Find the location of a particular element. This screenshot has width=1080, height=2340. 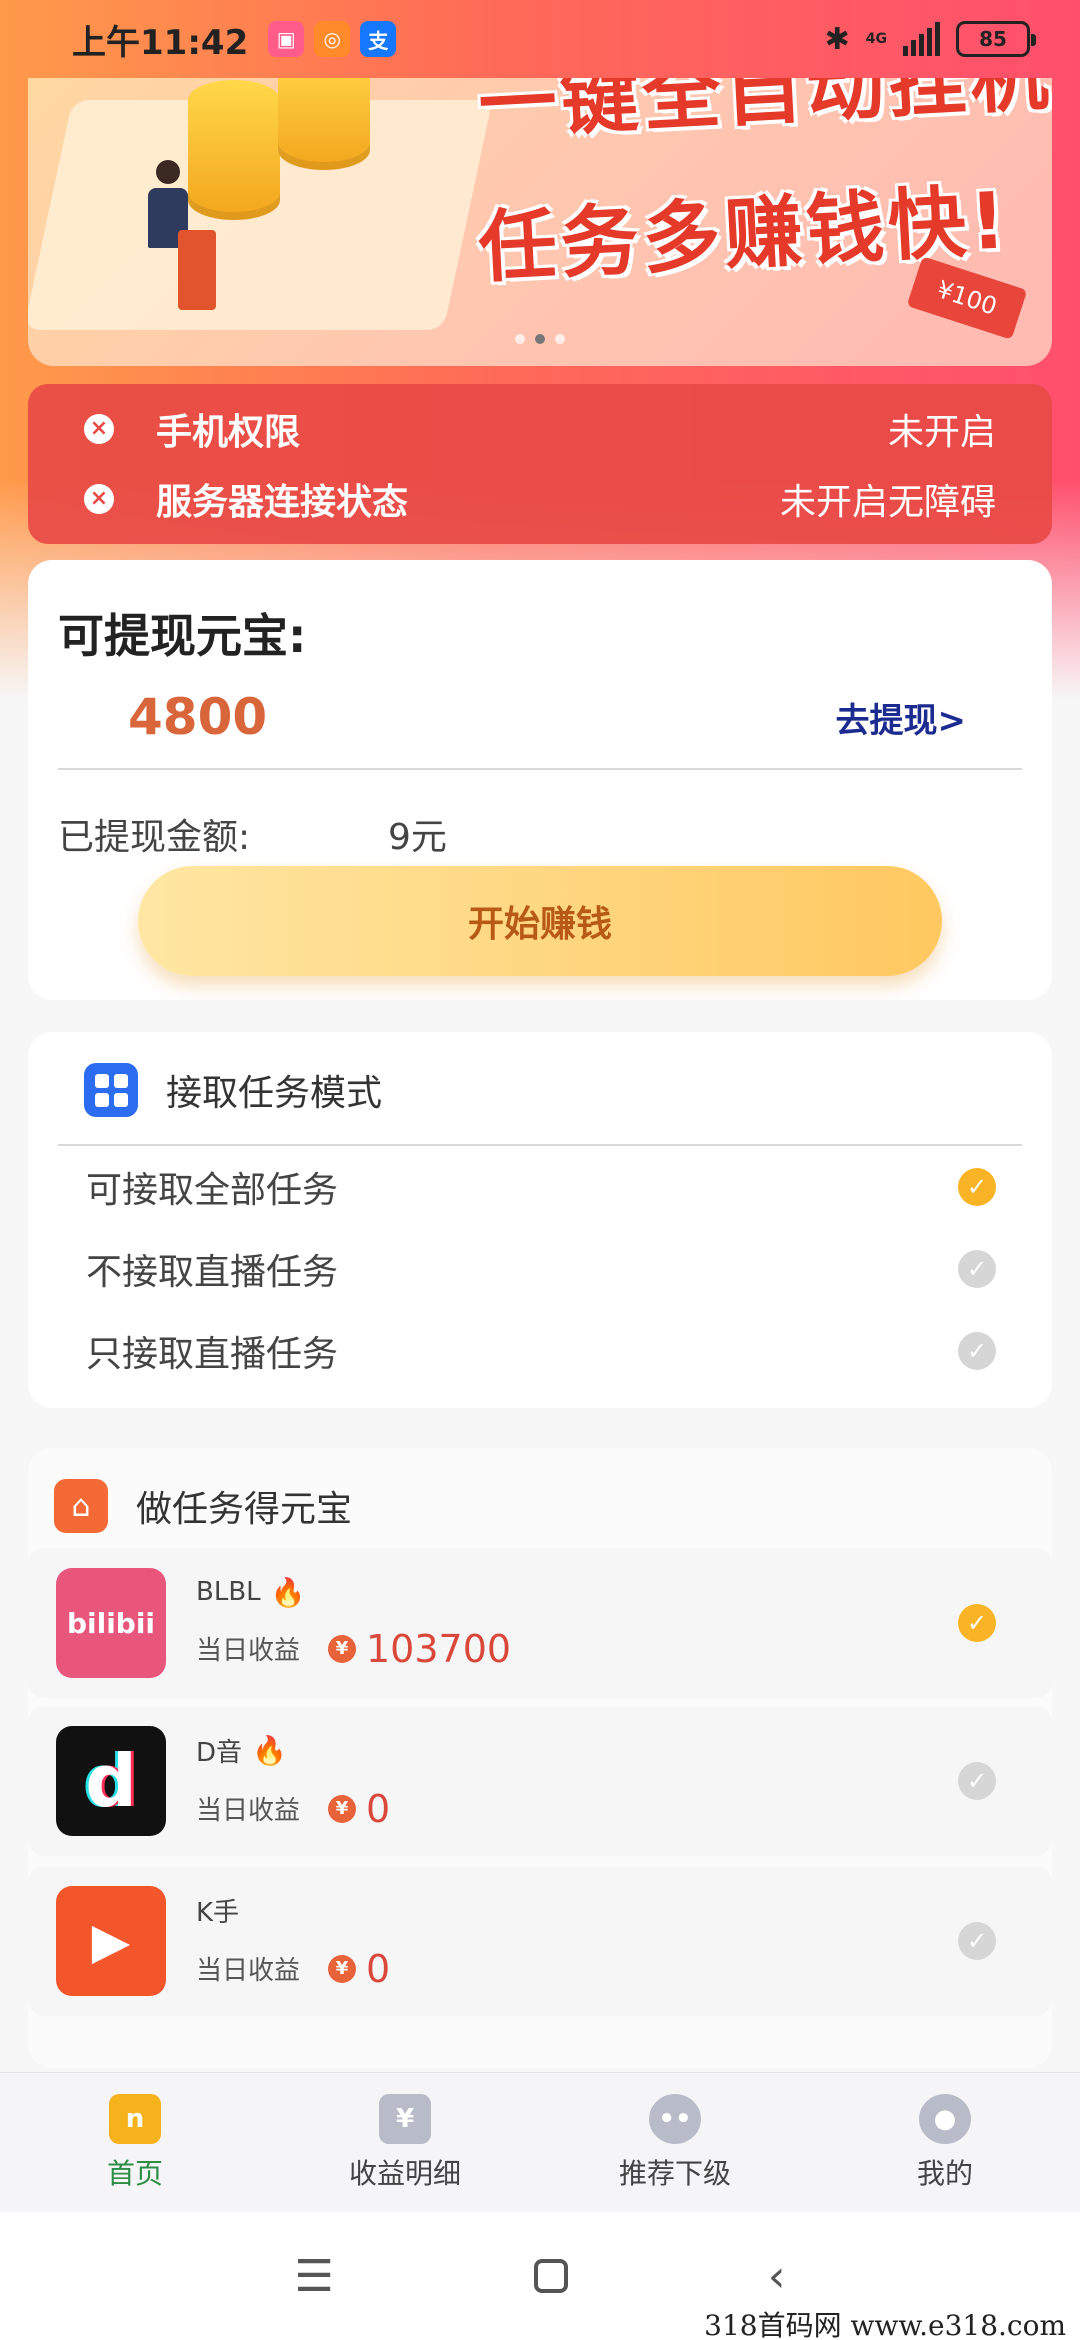

bluetooth-icon: ✱ is located at coordinates (837, 39).